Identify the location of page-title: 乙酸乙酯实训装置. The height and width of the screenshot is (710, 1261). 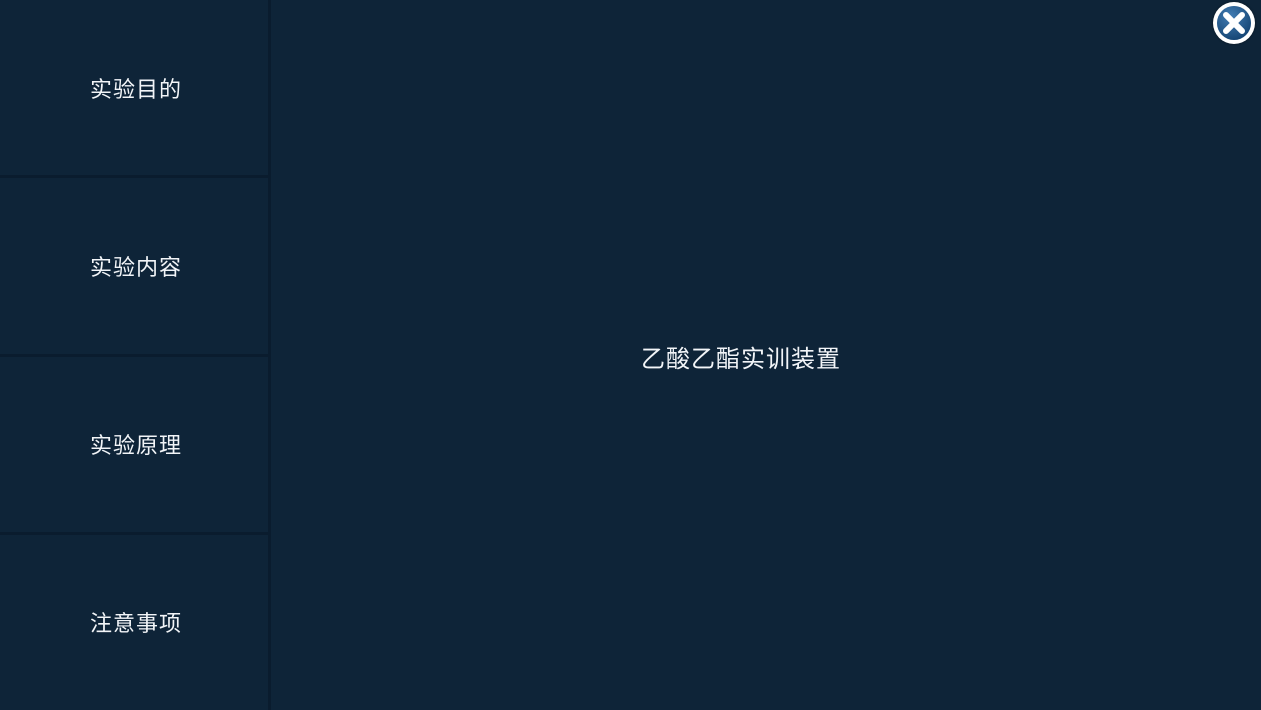
(741, 359).